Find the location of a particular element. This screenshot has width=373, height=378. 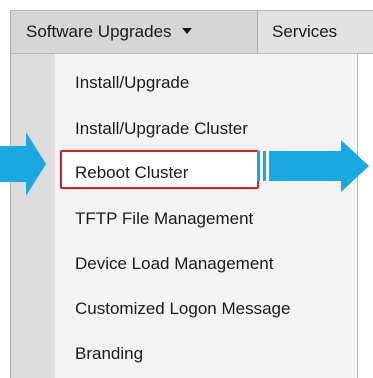

services-menu: Services is located at coordinates (322, 32).